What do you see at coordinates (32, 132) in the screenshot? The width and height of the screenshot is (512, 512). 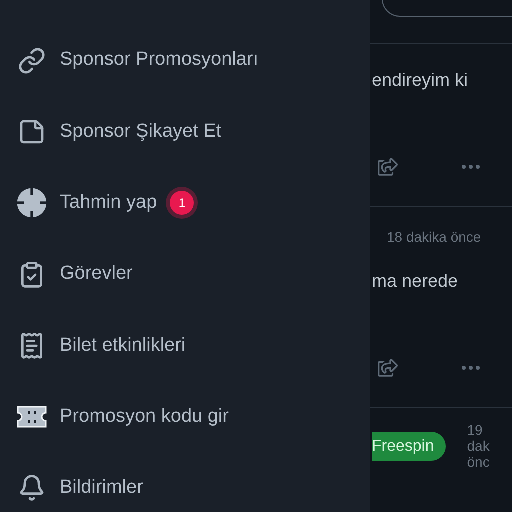 I see `note-icon` at bounding box center [32, 132].